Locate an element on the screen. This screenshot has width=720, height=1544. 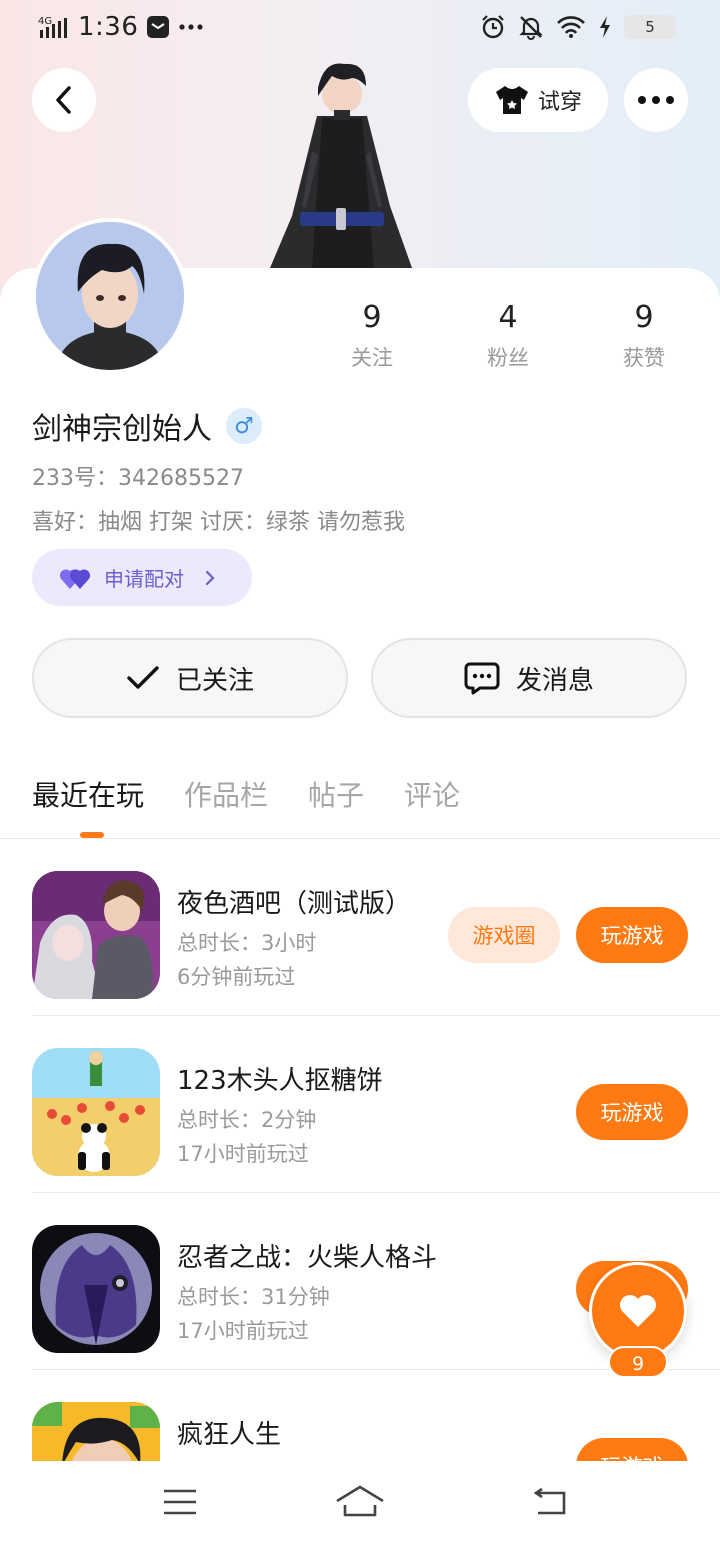
tshirt-icon is located at coordinates (511, 100).